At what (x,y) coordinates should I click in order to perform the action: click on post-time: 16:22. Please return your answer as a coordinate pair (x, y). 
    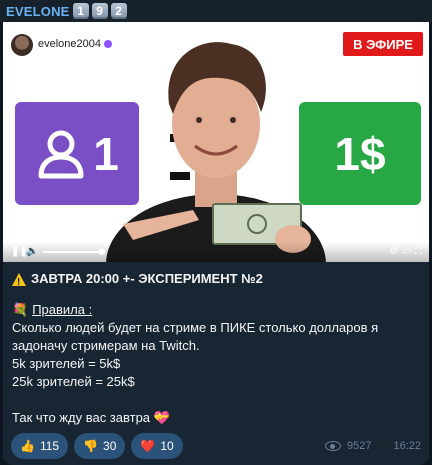
    Looking at the image, I should click on (407, 446).